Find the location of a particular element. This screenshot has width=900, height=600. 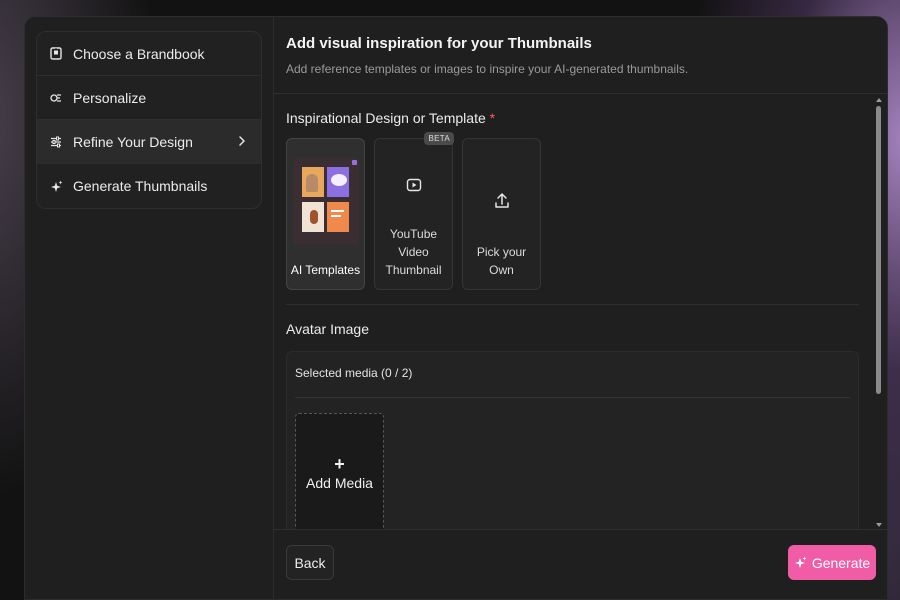

step-label: Personalize is located at coordinates (110, 97).